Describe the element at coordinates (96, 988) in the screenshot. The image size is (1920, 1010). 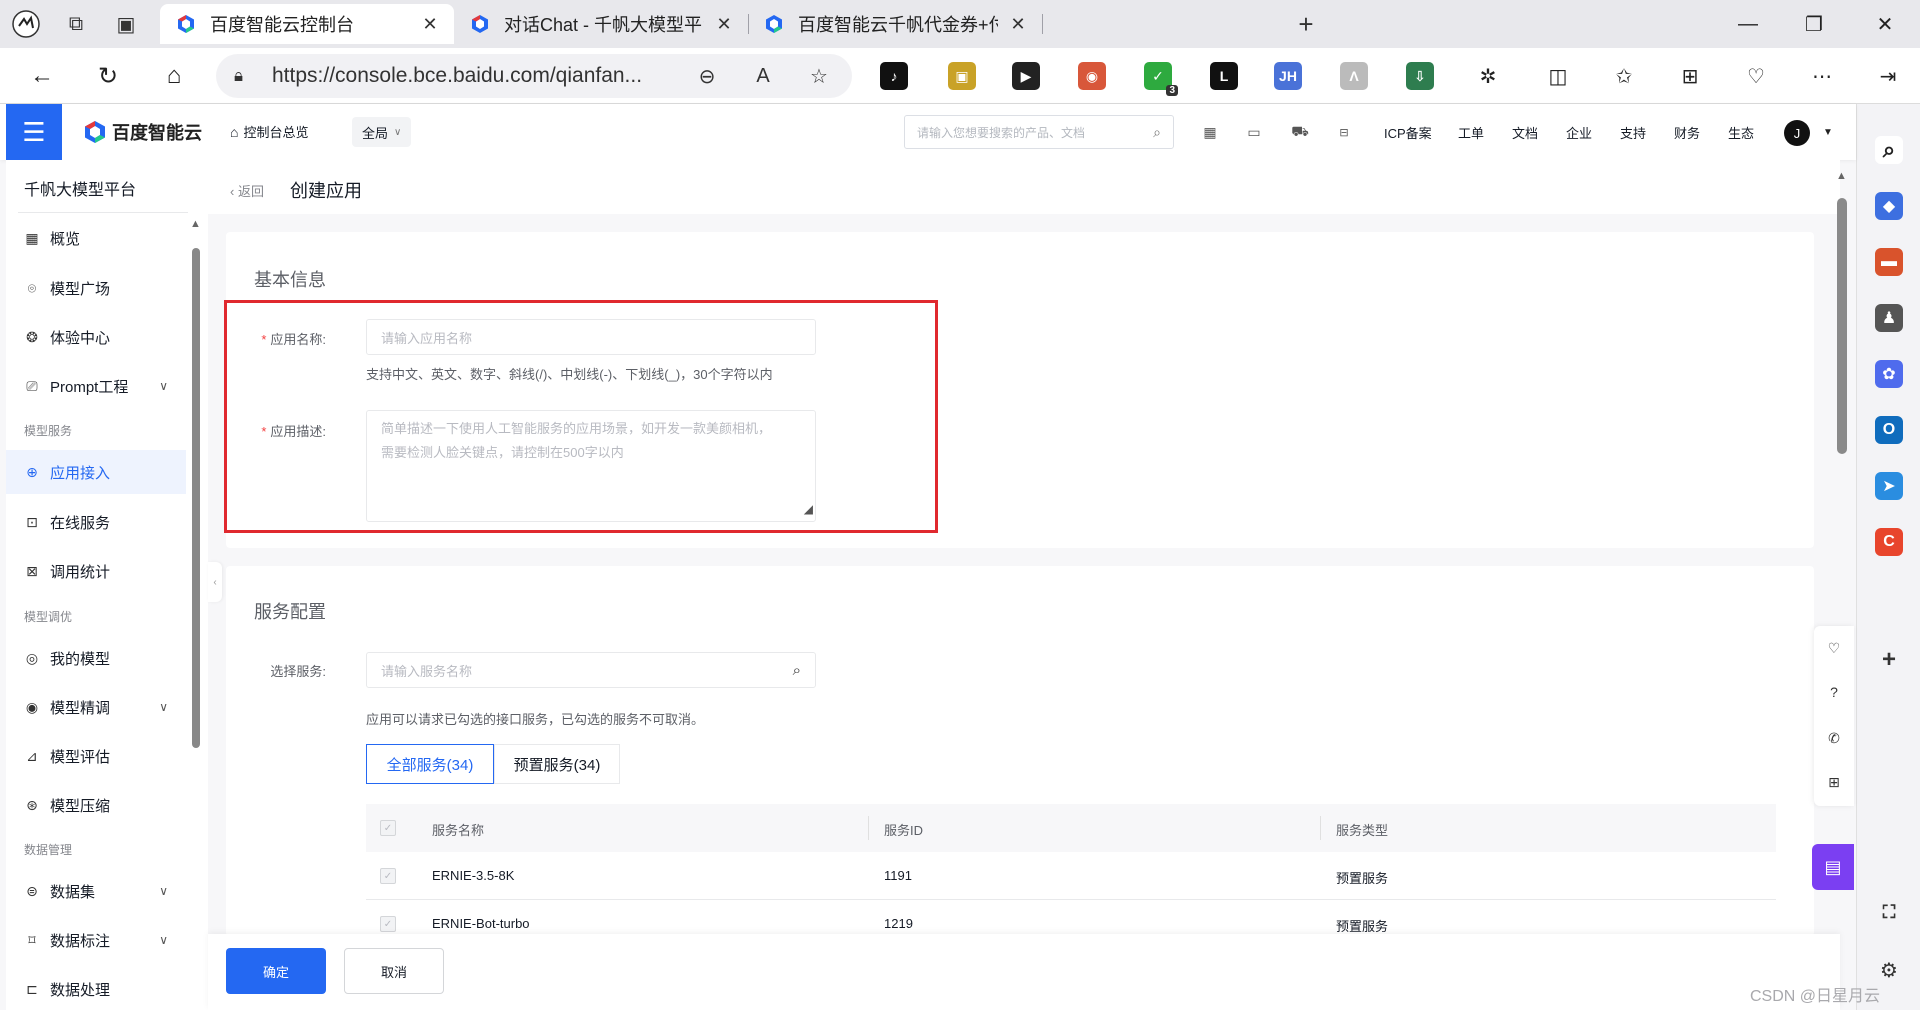
I see `sidebar-item-process: ⊏ 数据处理` at that location.